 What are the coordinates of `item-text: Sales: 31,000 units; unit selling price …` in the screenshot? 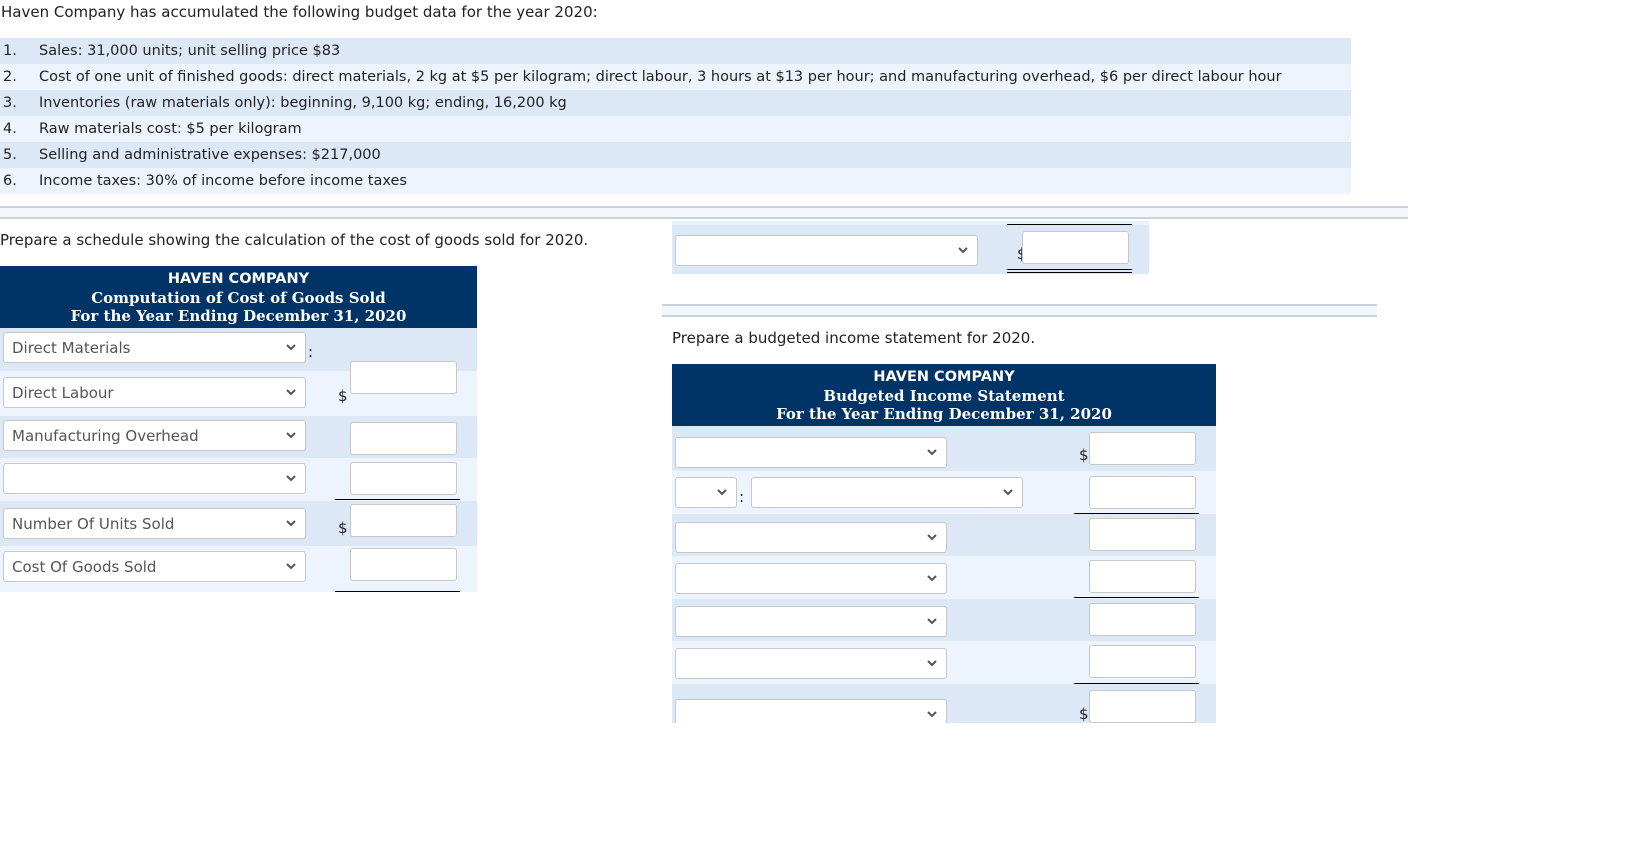 It's located at (190, 51).